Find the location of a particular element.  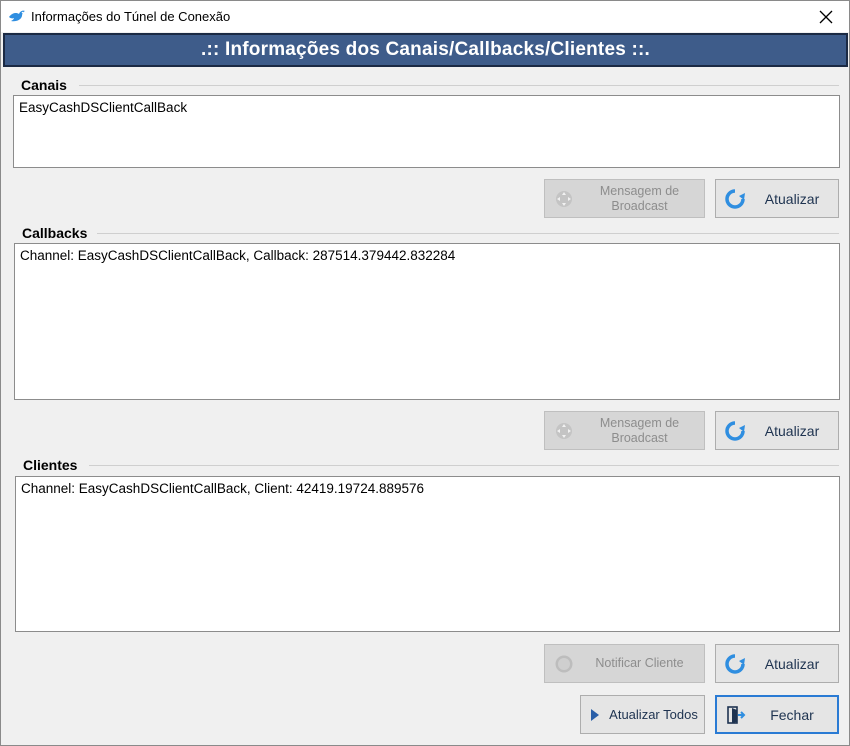

canais-list: EasyCashDSClientCallBack is located at coordinates (426, 131).